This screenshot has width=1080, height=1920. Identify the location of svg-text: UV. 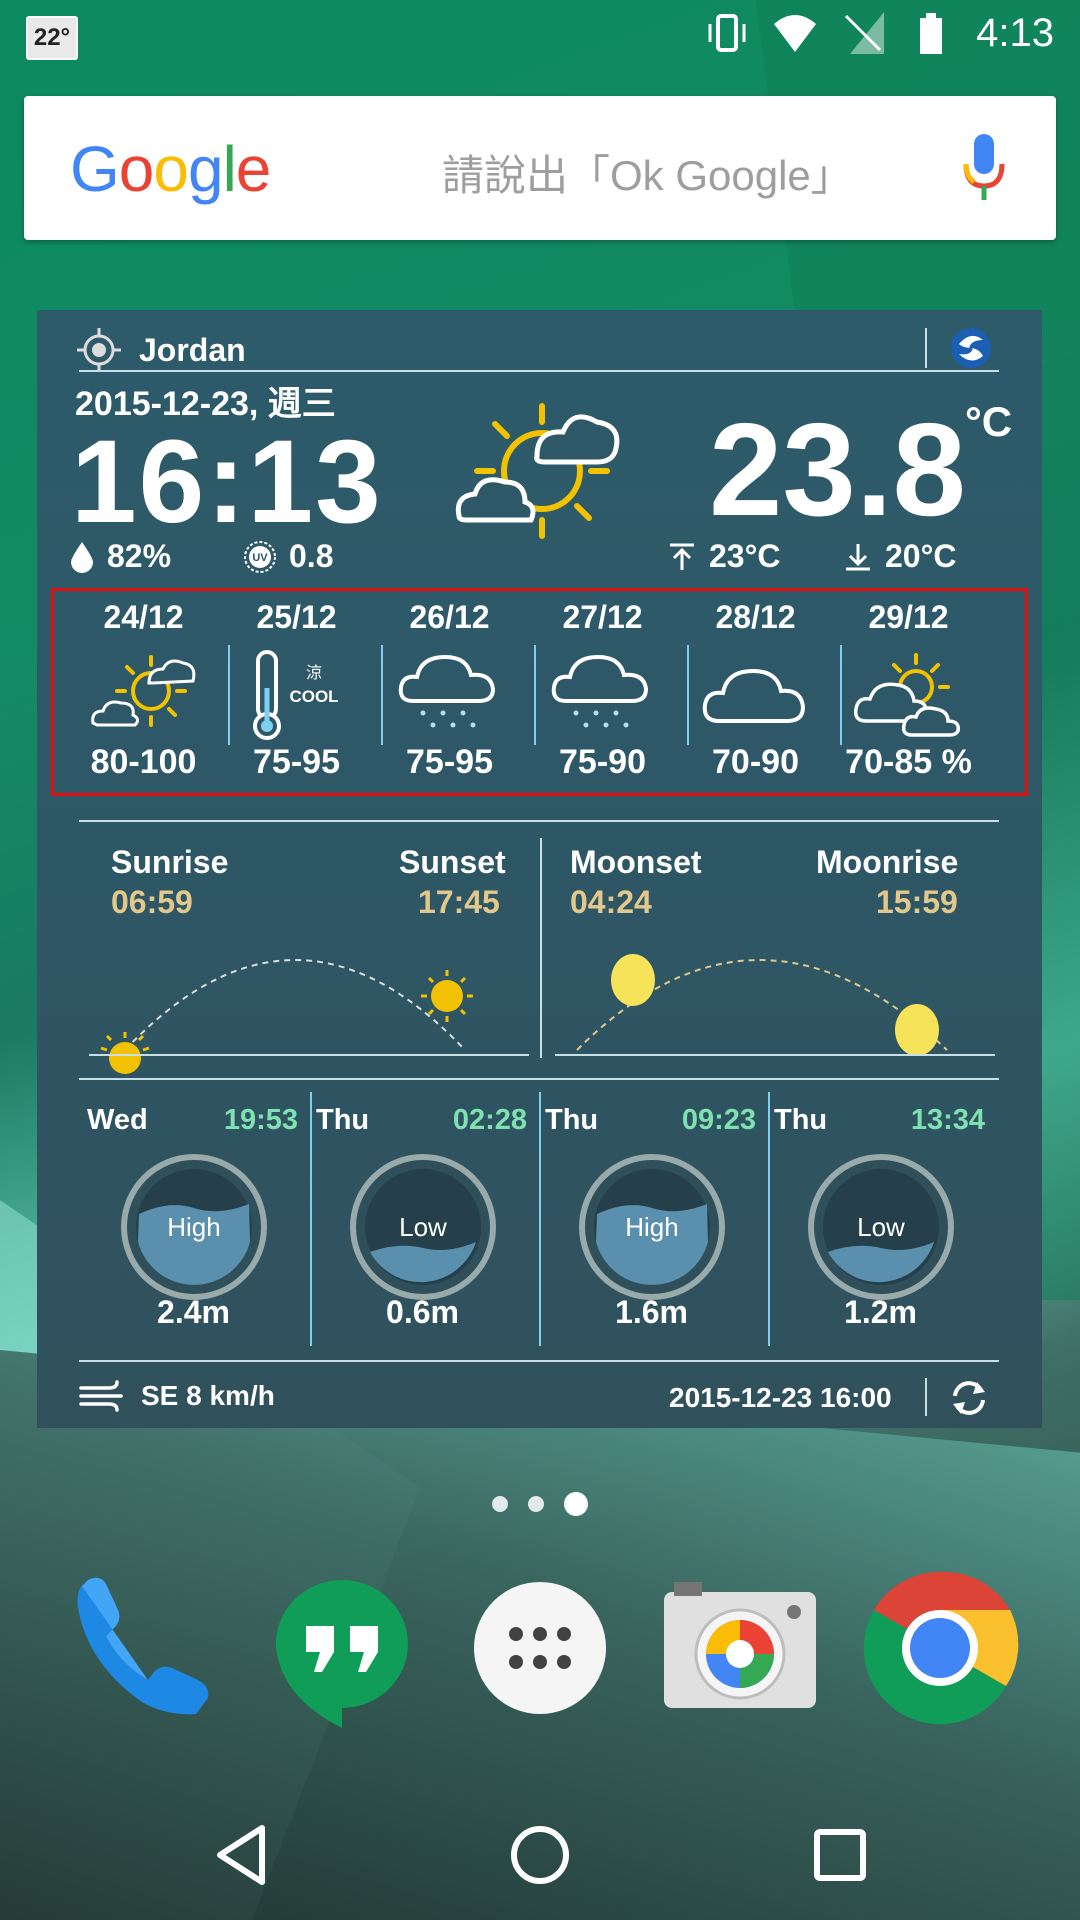
(260, 558).